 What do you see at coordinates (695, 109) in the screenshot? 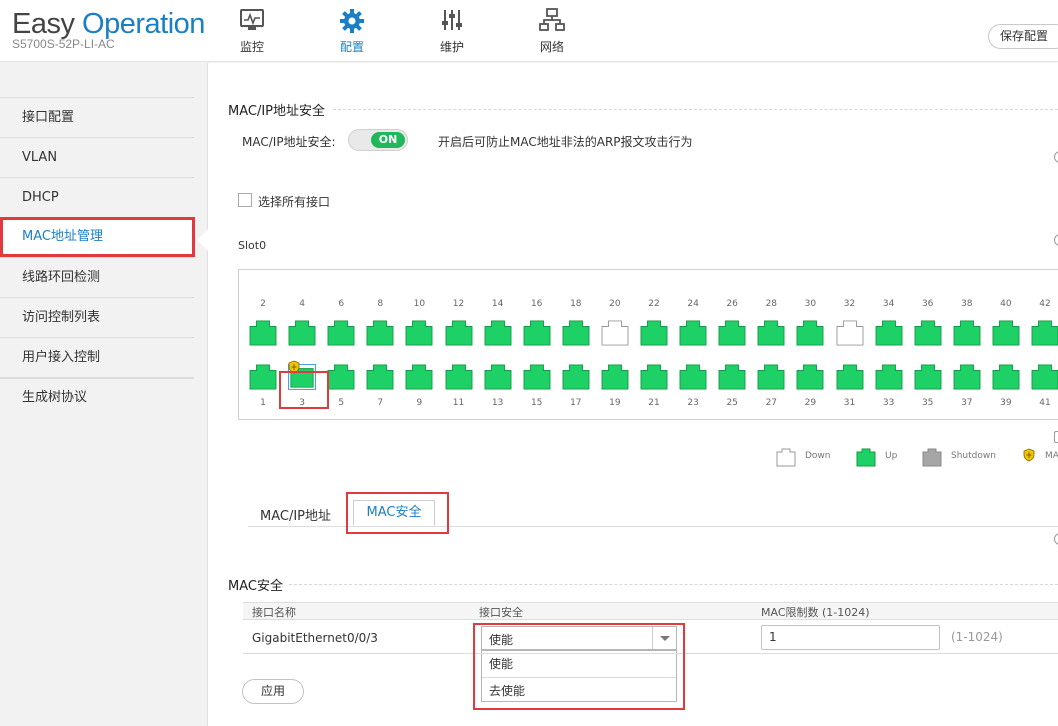
I see `section-divider` at bounding box center [695, 109].